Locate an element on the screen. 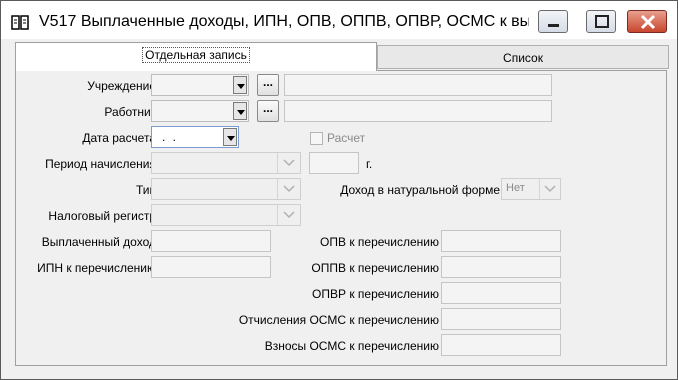 This screenshot has width=678, height=380. book-icon is located at coordinates (20, 23).